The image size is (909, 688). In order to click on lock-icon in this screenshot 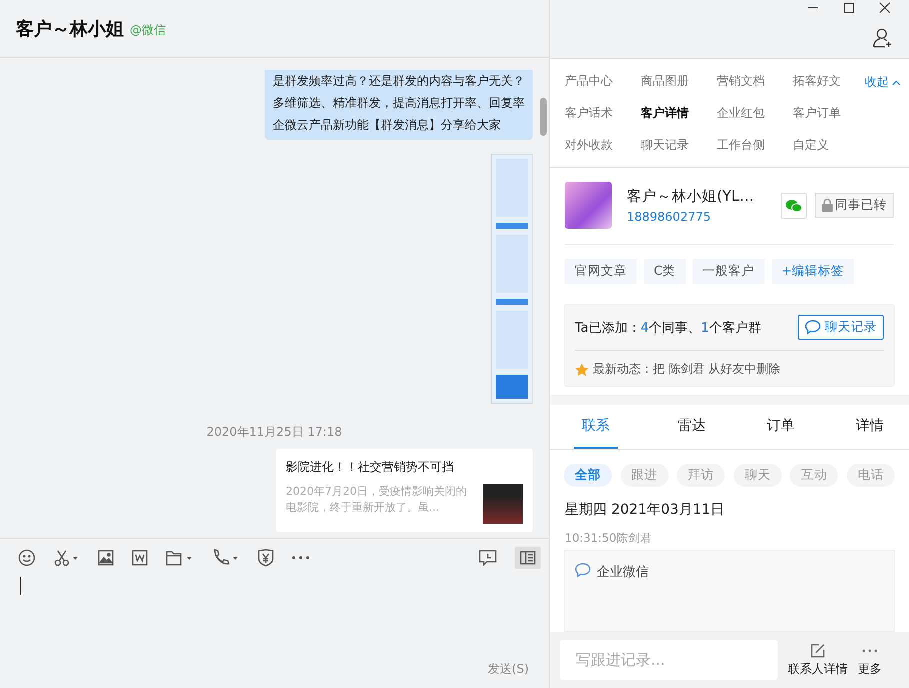, I will do `click(827, 205)`.